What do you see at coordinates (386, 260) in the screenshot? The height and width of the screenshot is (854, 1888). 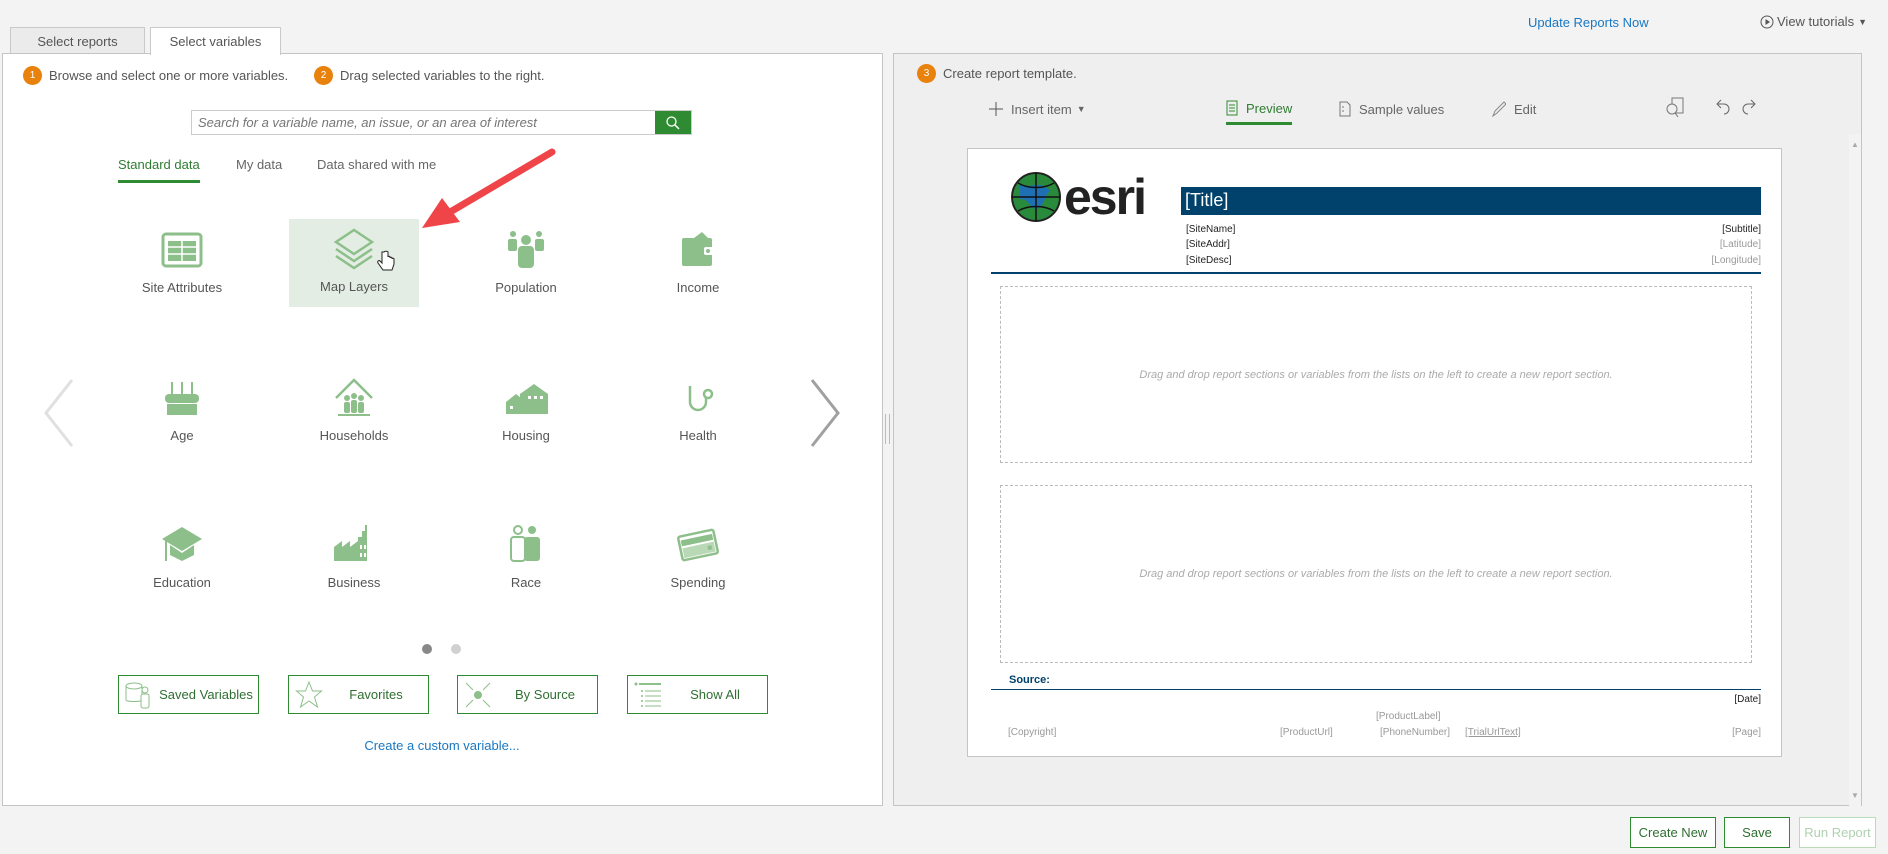 I see `hand-cursor-icon` at bounding box center [386, 260].